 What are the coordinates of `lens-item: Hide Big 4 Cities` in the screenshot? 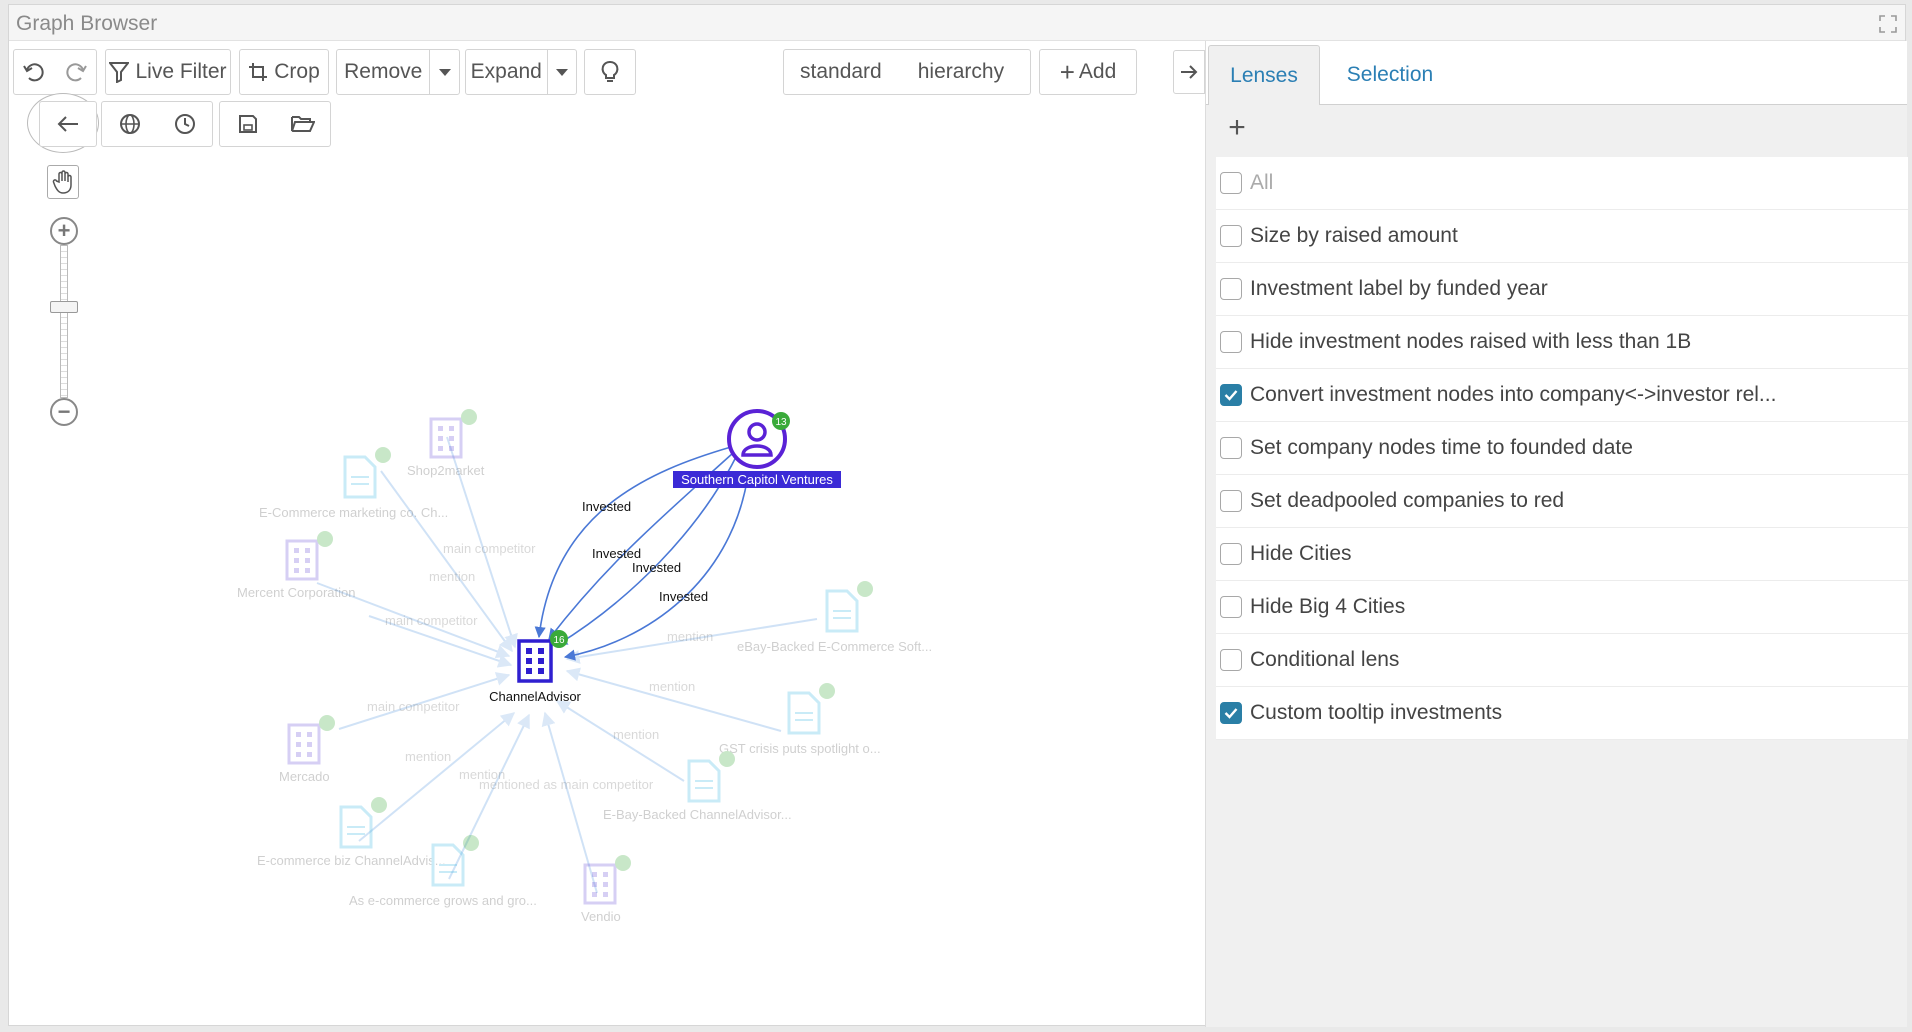 It's located at (1562, 607).